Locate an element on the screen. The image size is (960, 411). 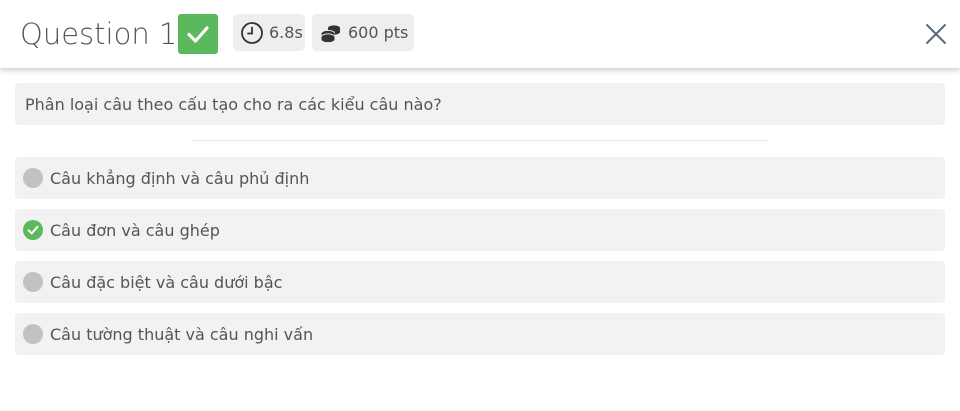
time-value: 6.8s is located at coordinates (286, 32).